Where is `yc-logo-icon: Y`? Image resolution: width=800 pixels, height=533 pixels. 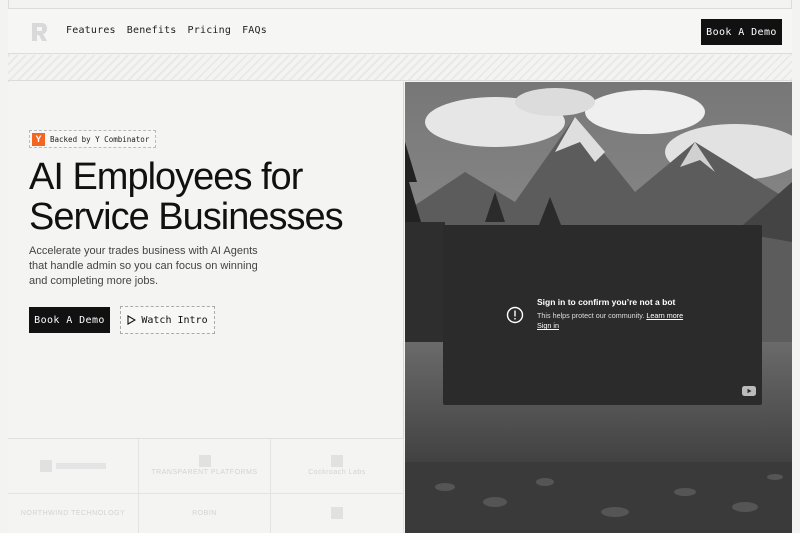 yc-logo-icon: Y is located at coordinates (38, 139).